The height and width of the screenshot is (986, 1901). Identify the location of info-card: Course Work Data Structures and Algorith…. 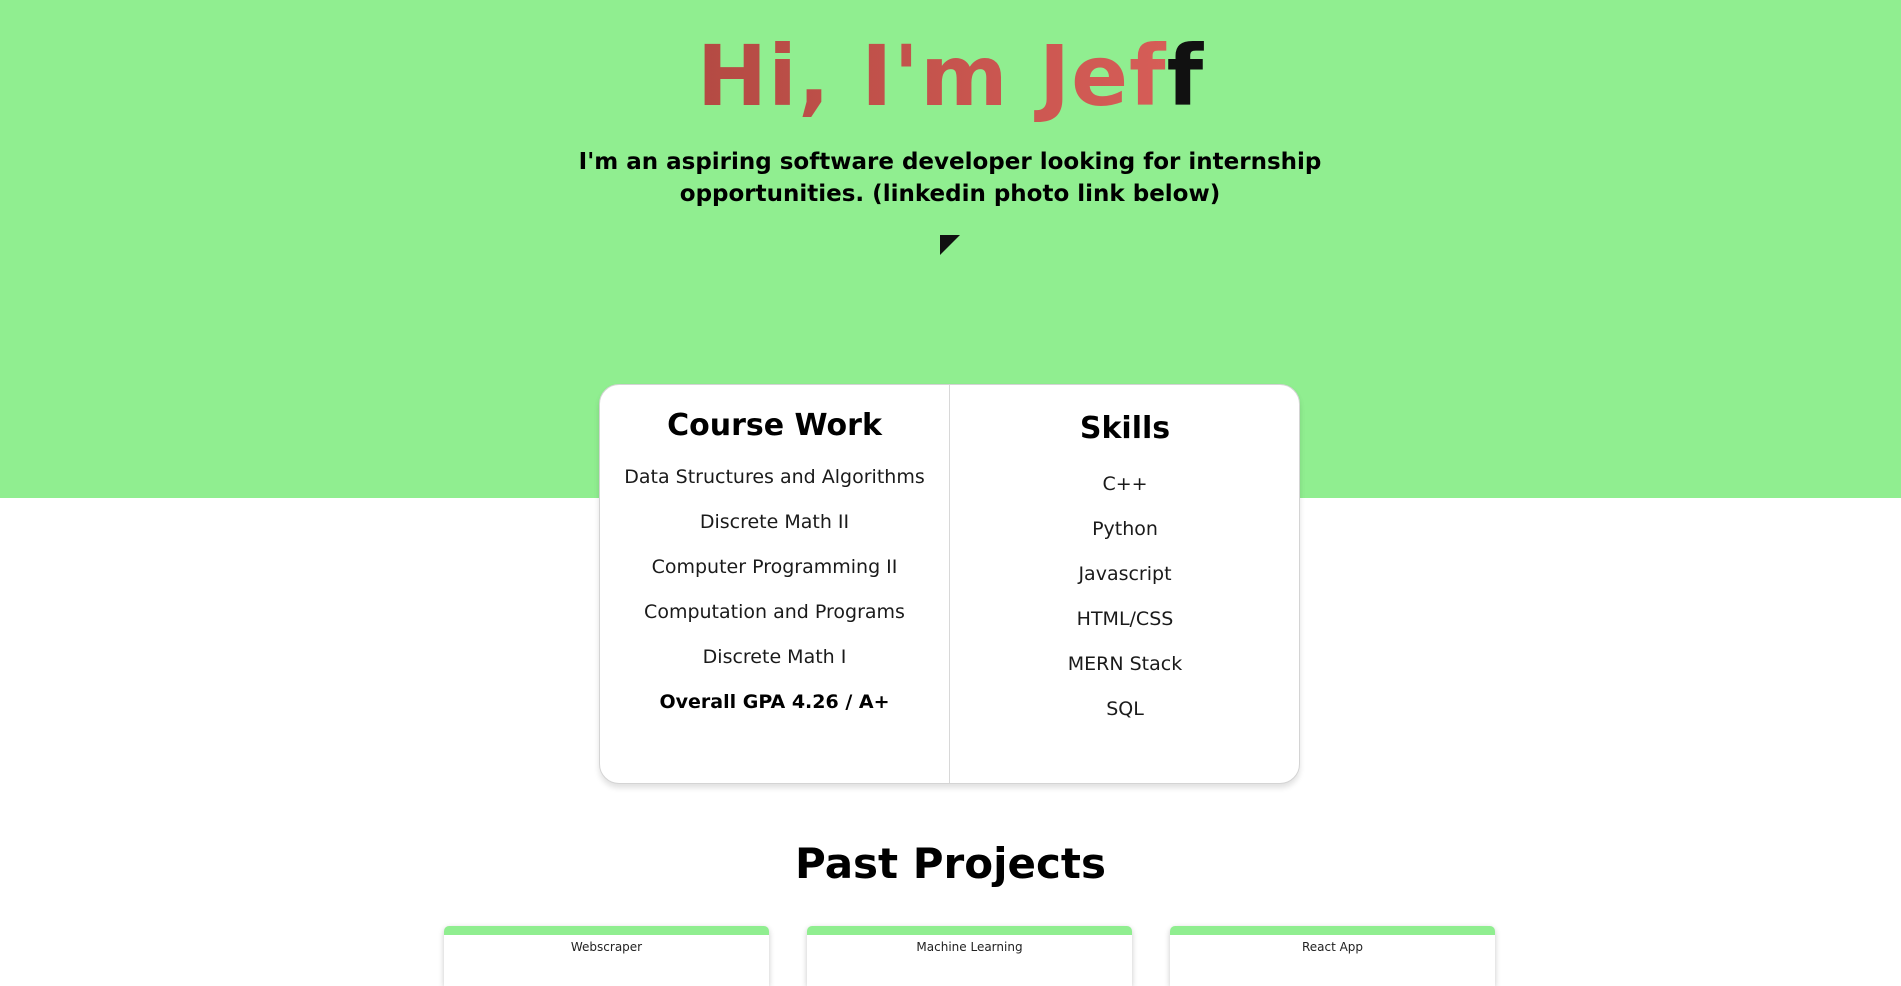
(949, 584).